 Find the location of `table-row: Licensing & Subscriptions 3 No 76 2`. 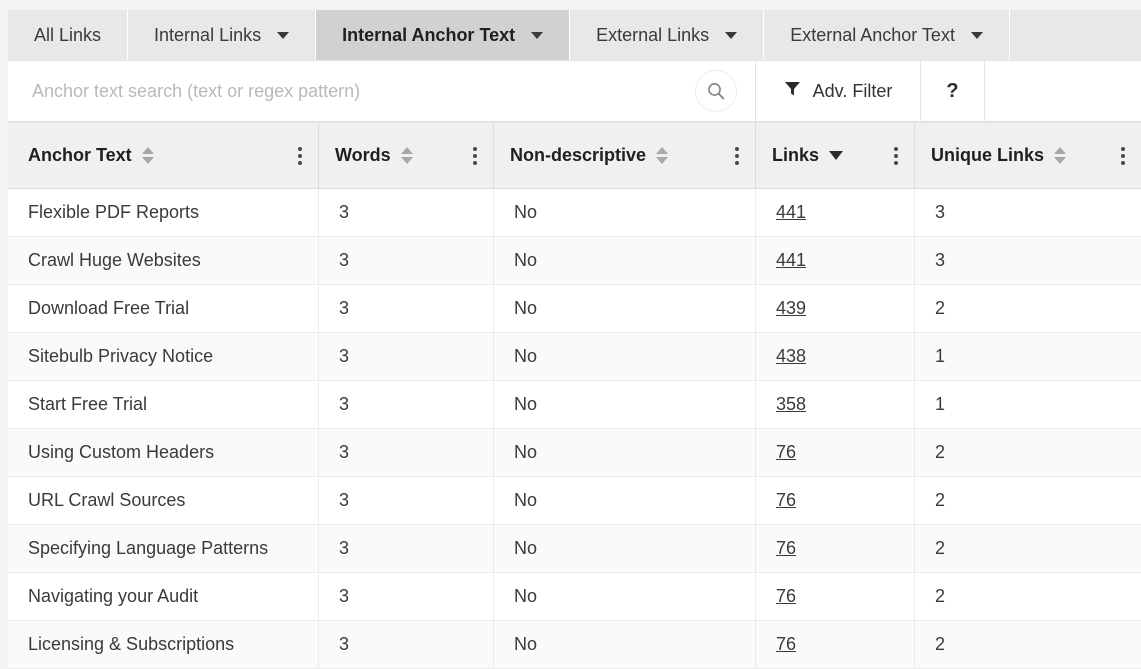

table-row: Licensing & Subscriptions 3 No 76 2 is located at coordinates (574, 645).